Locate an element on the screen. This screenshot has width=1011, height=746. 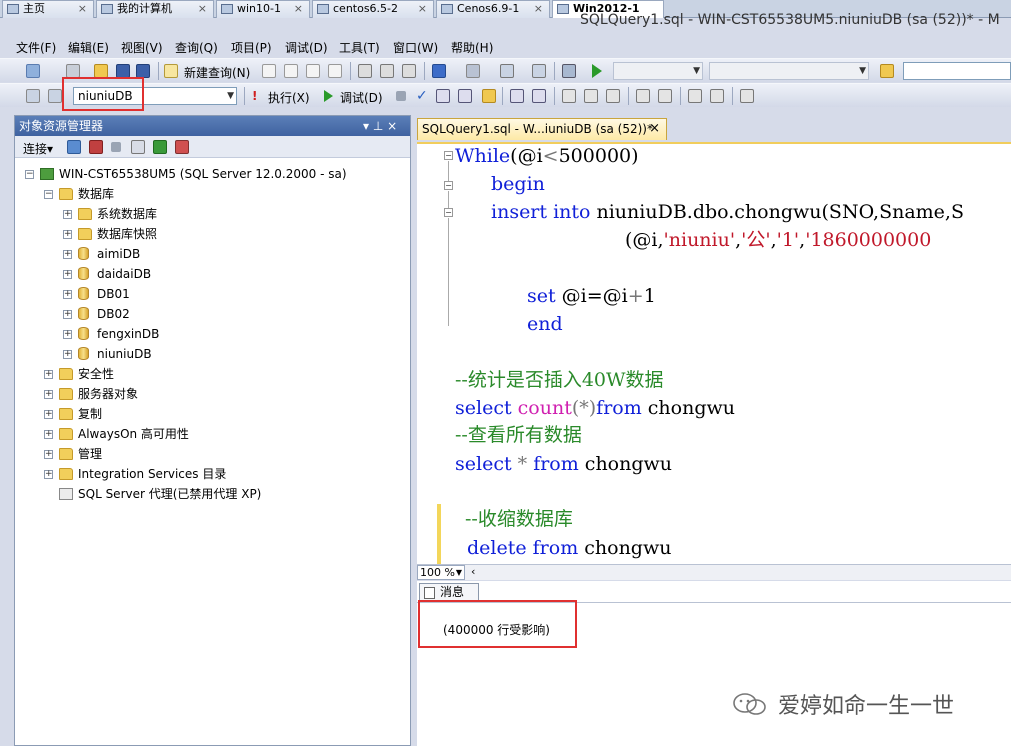
tree-node: + 安全性 is located at coordinates (210, 374).